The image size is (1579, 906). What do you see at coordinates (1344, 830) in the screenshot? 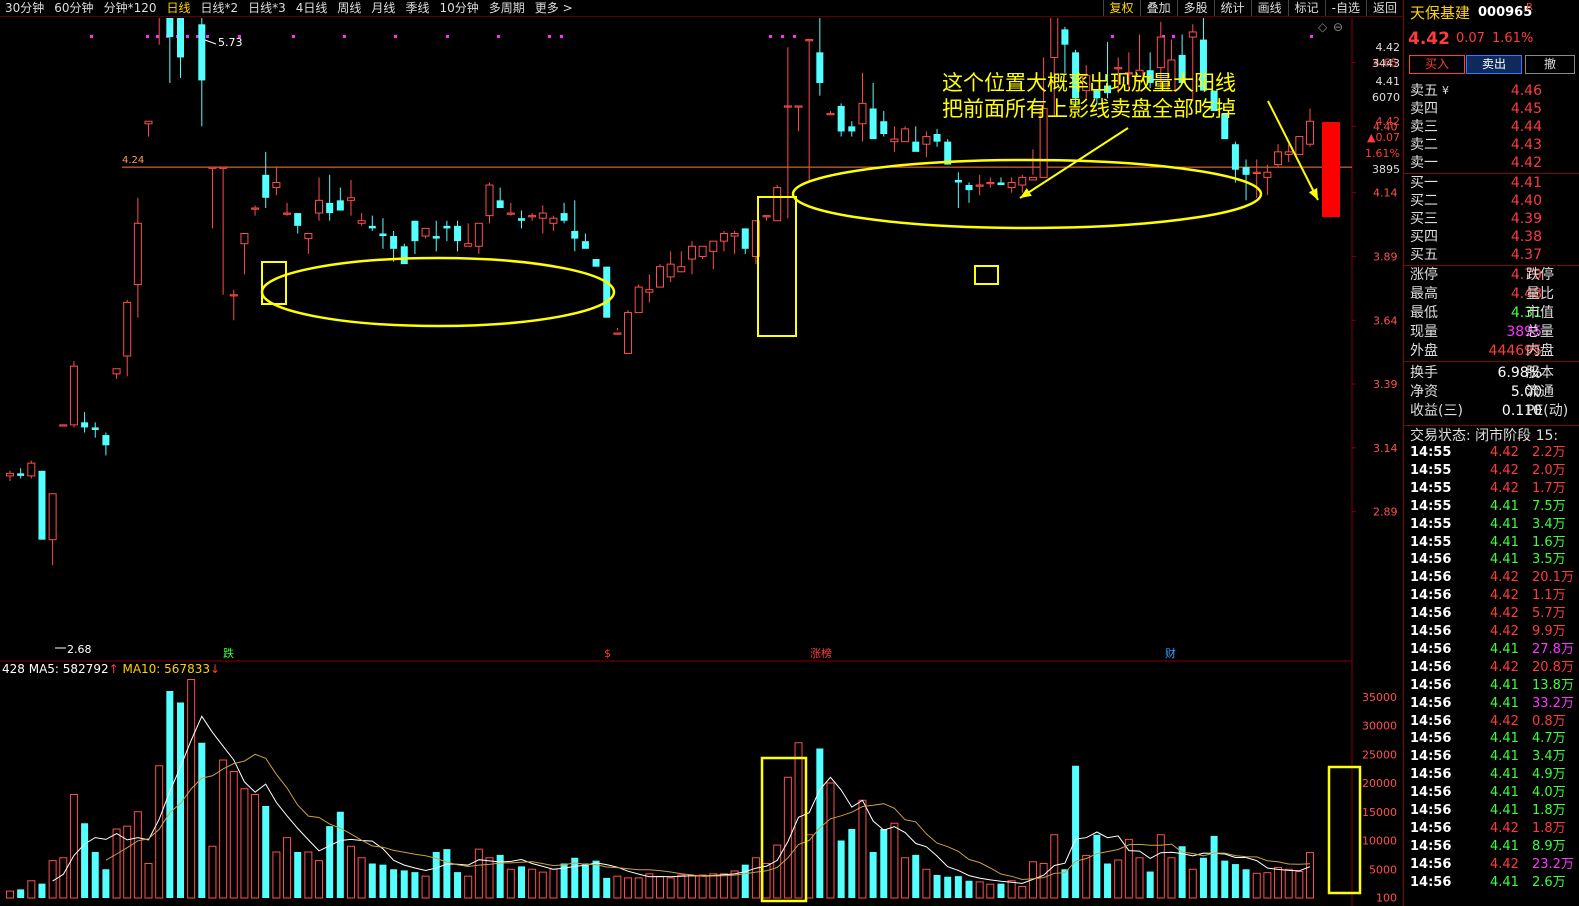
I see `volume-highlight-box` at bounding box center [1344, 830].